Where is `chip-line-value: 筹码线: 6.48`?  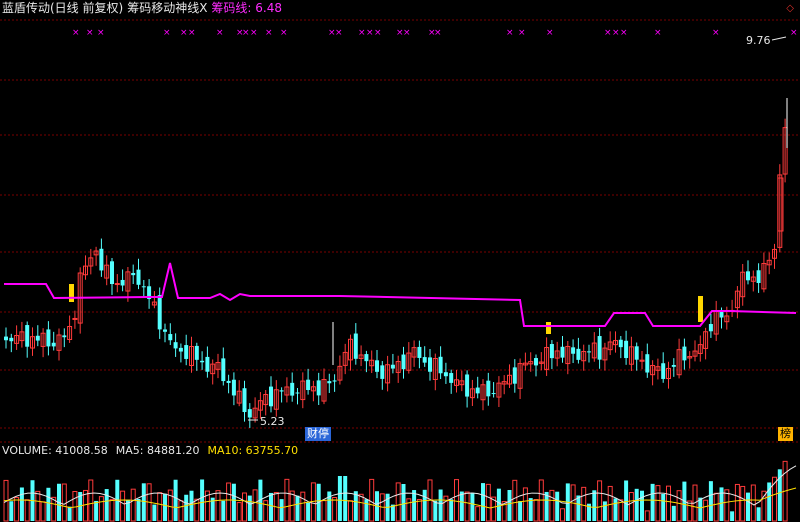 chip-line-value: 筹码线: 6.48 is located at coordinates (246, 8).